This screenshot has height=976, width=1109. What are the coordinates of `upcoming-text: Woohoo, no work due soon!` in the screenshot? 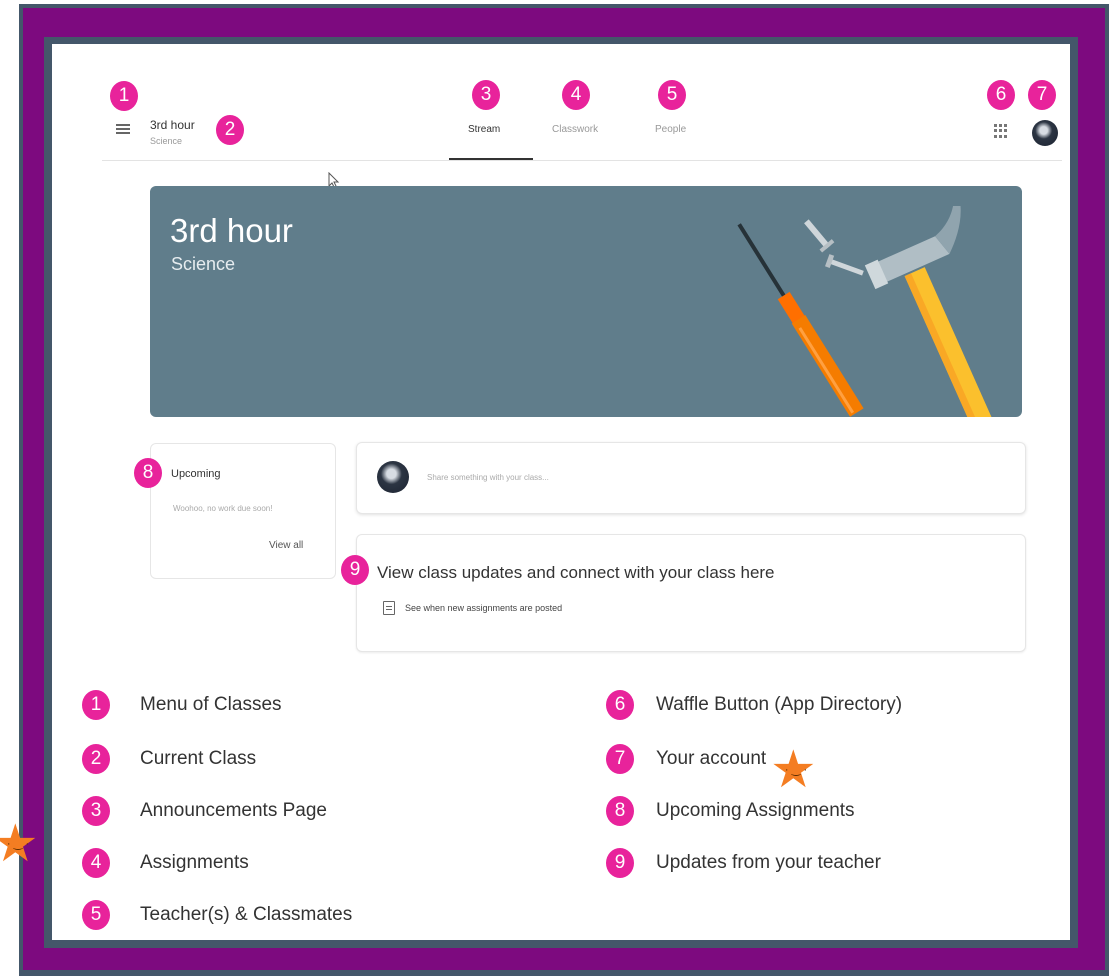 It's located at (223, 508).